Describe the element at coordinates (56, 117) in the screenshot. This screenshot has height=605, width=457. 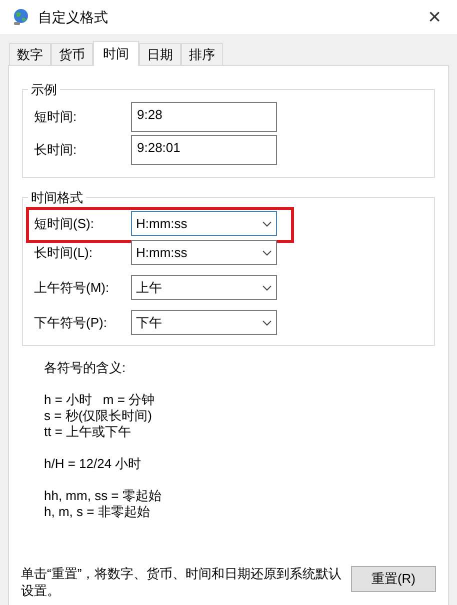
I see `field-label: 短时间:` at that location.